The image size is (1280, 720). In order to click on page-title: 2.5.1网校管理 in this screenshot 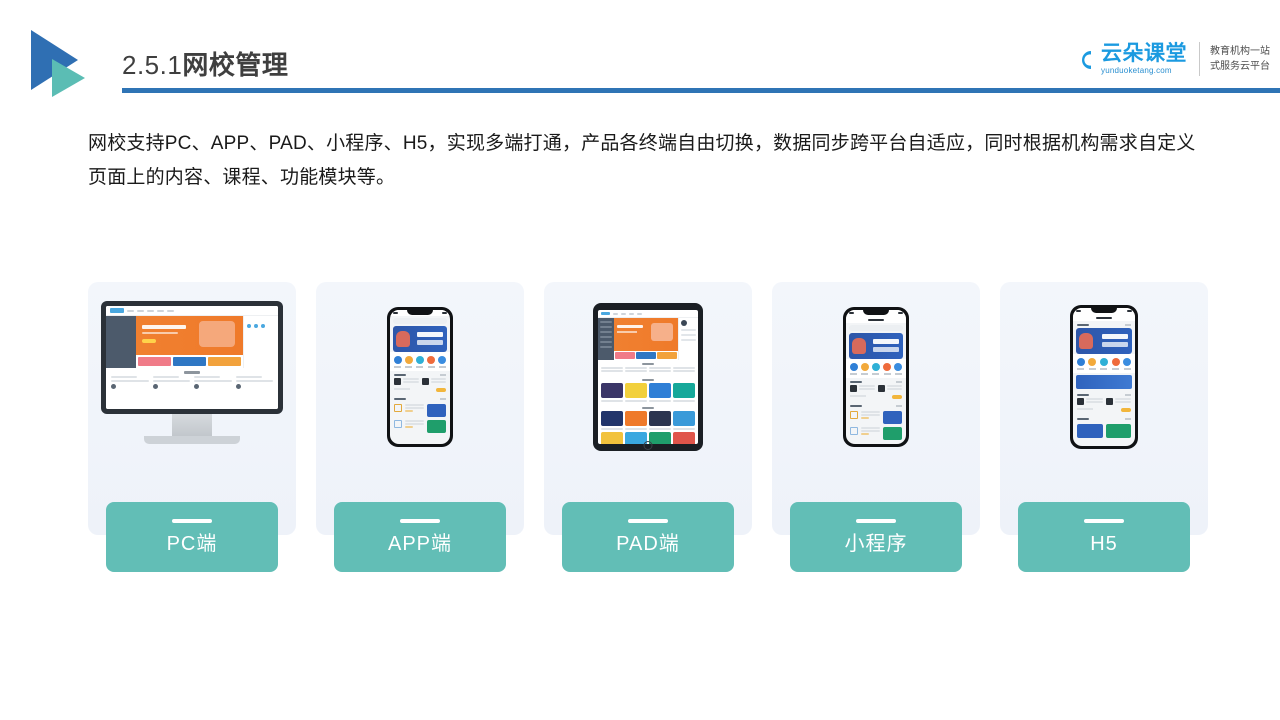, I will do `click(205, 65)`.